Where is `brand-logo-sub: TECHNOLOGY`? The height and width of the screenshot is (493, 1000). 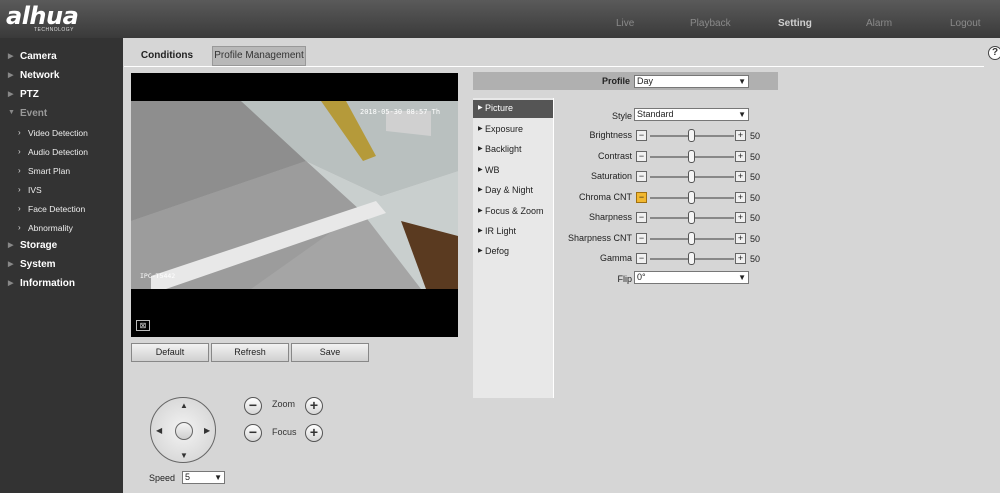 brand-logo-sub: TECHNOLOGY is located at coordinates (54, 30).